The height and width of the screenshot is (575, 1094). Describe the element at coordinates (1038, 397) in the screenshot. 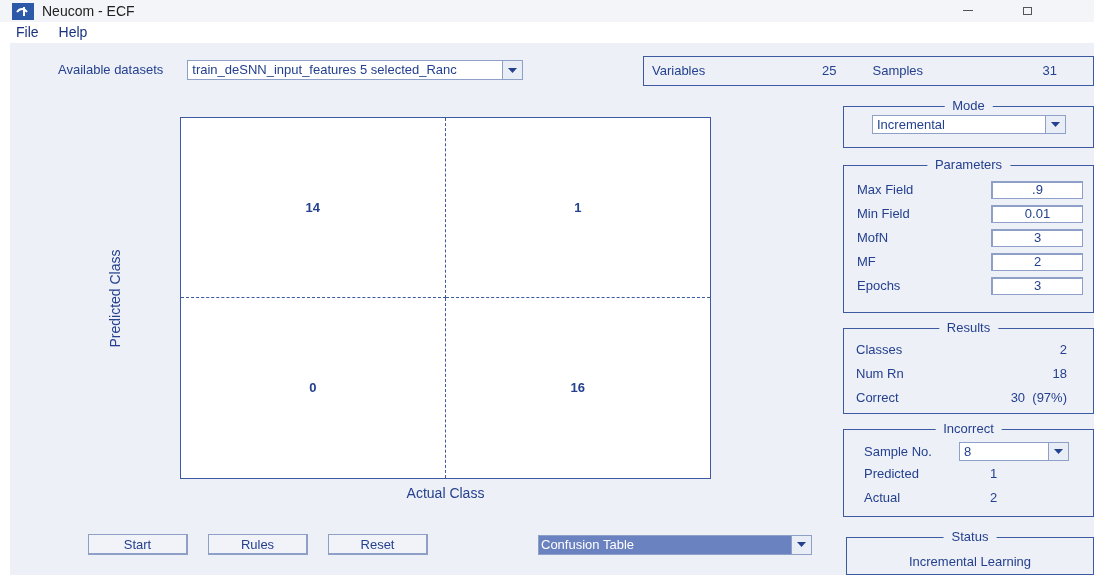

I see `result-value: 30 (97%)` at that location.